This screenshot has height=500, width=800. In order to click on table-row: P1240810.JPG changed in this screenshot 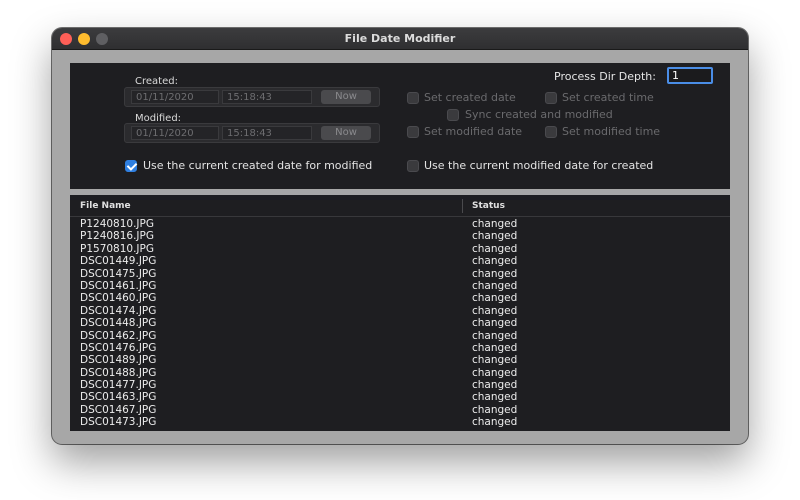, I will do `click(400, 224)`.